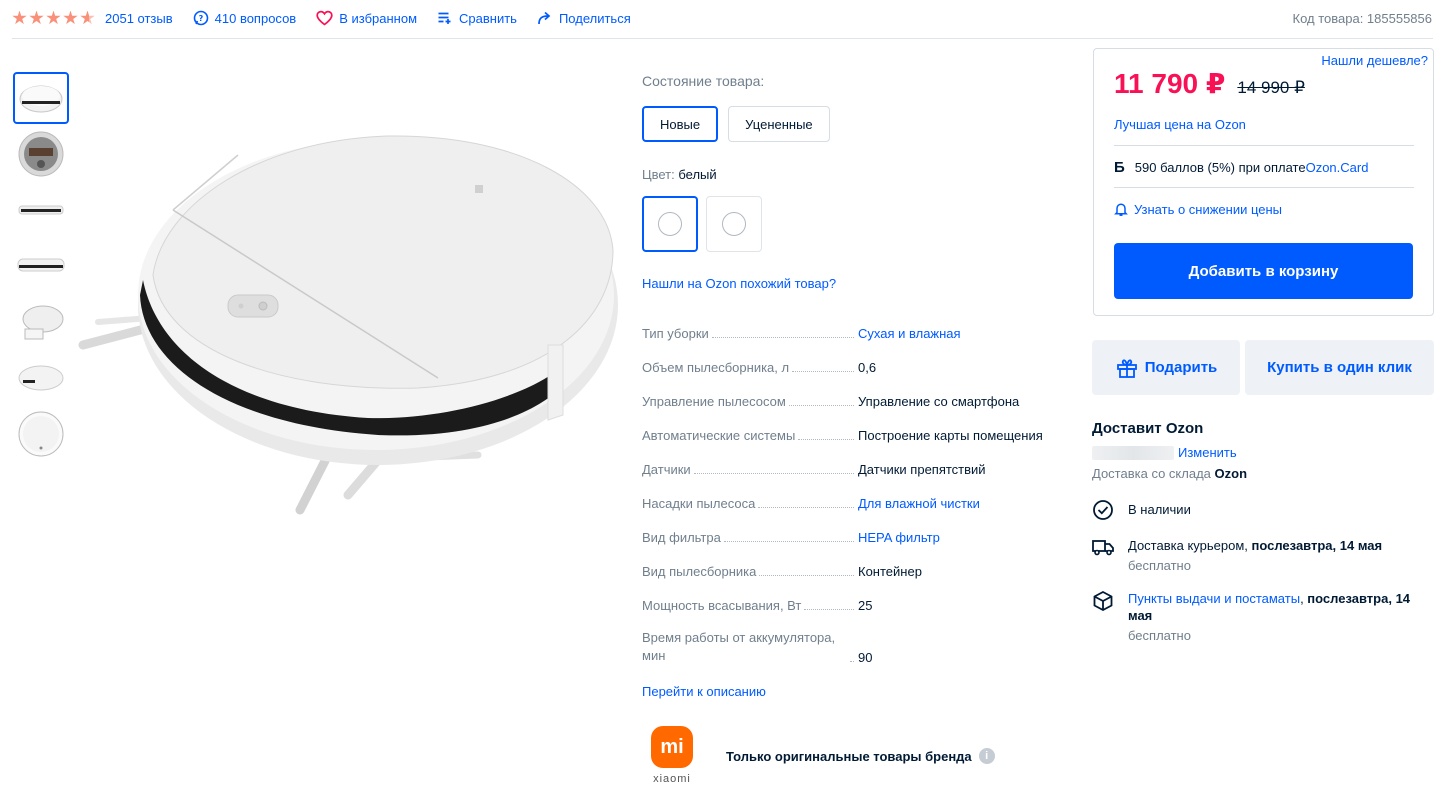  I want to click on thumbnail-list, so click(41, 268).